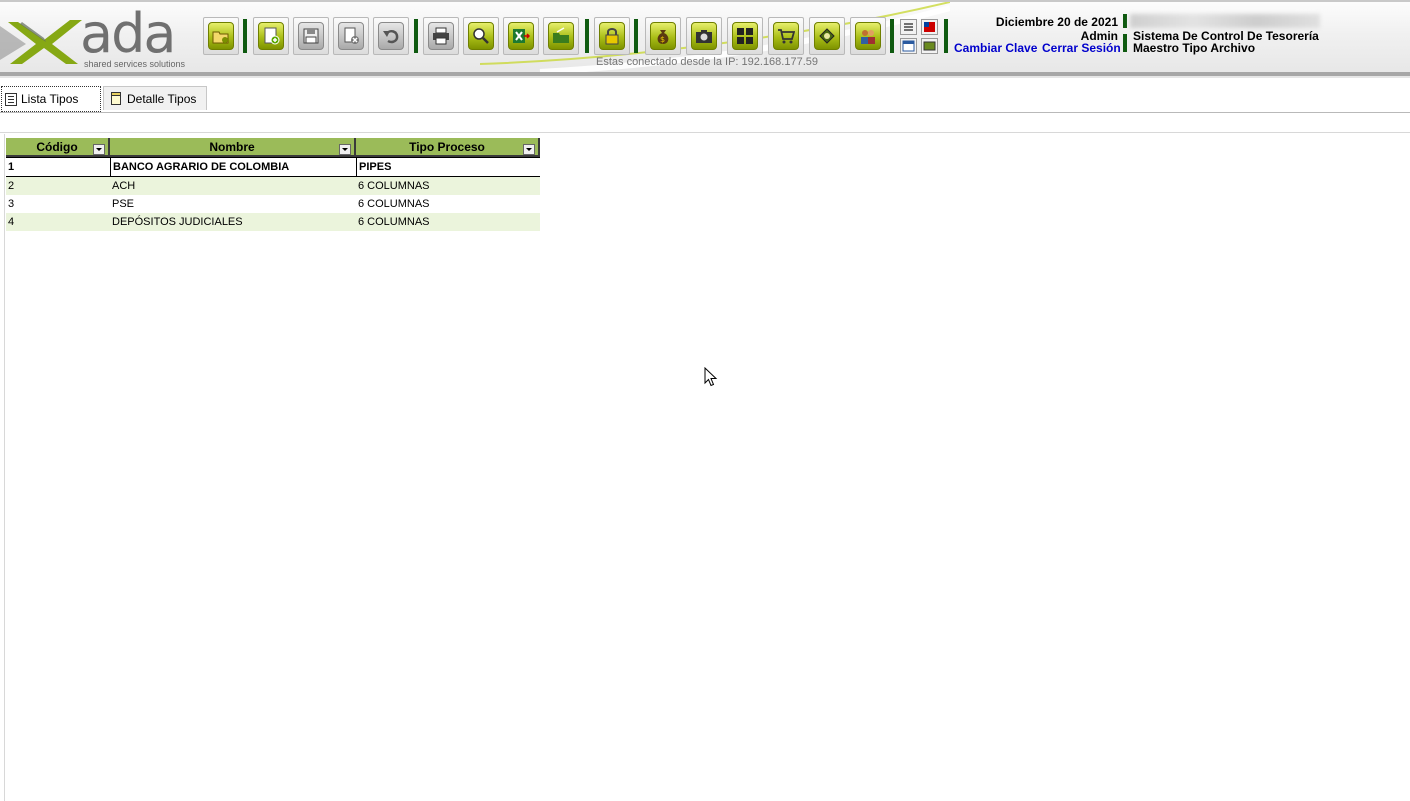 This screenshot has width=1410, height=801. What do you see at coordinates (58, 222) in the screenshot?
I see `cell-codigo: 4` at bounding box center [58, 222].